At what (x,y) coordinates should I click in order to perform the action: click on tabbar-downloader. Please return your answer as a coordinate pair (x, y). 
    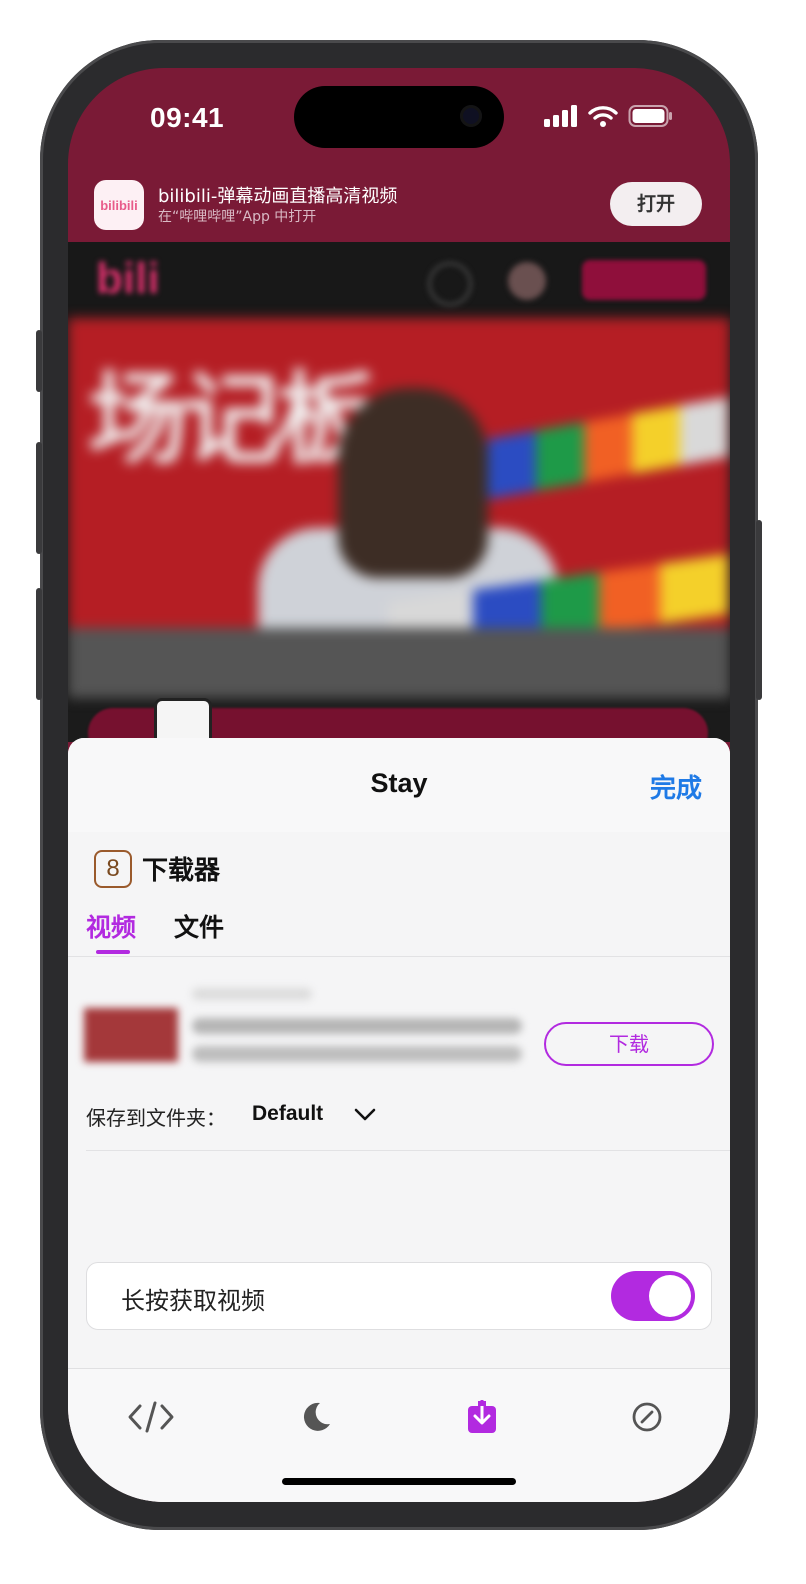
    Looking at the image, I should click on (482, 1417).